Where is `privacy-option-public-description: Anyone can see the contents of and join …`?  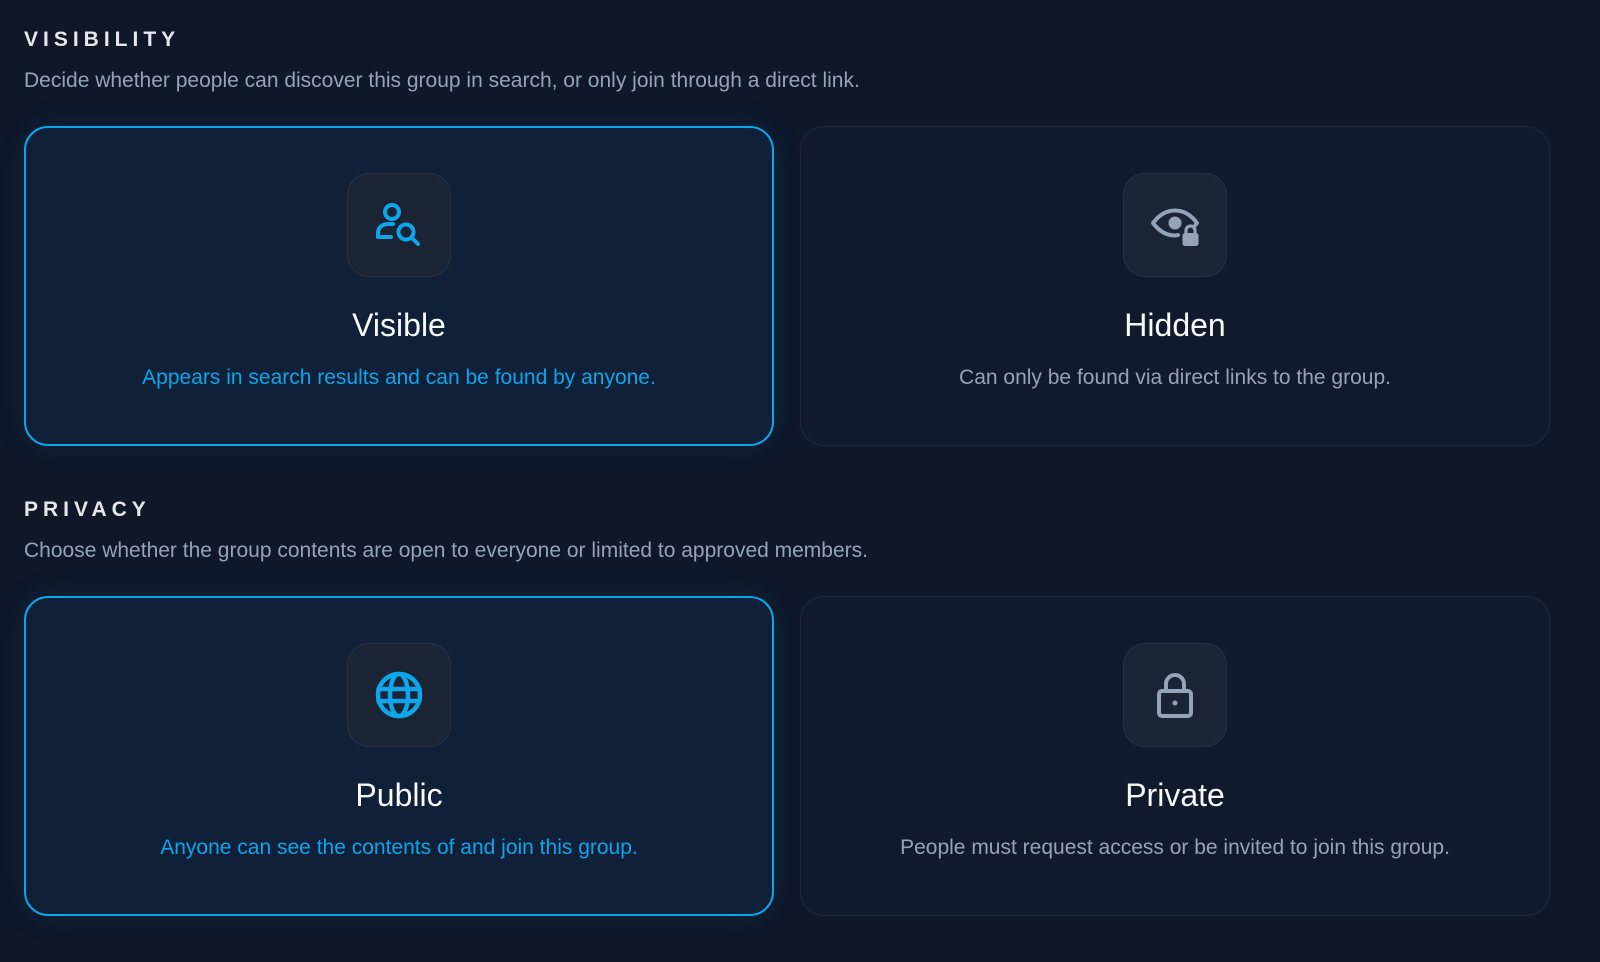 privacy-option-public-description: Anyone can see the contents of and join … is located at coordinates (399, 847).